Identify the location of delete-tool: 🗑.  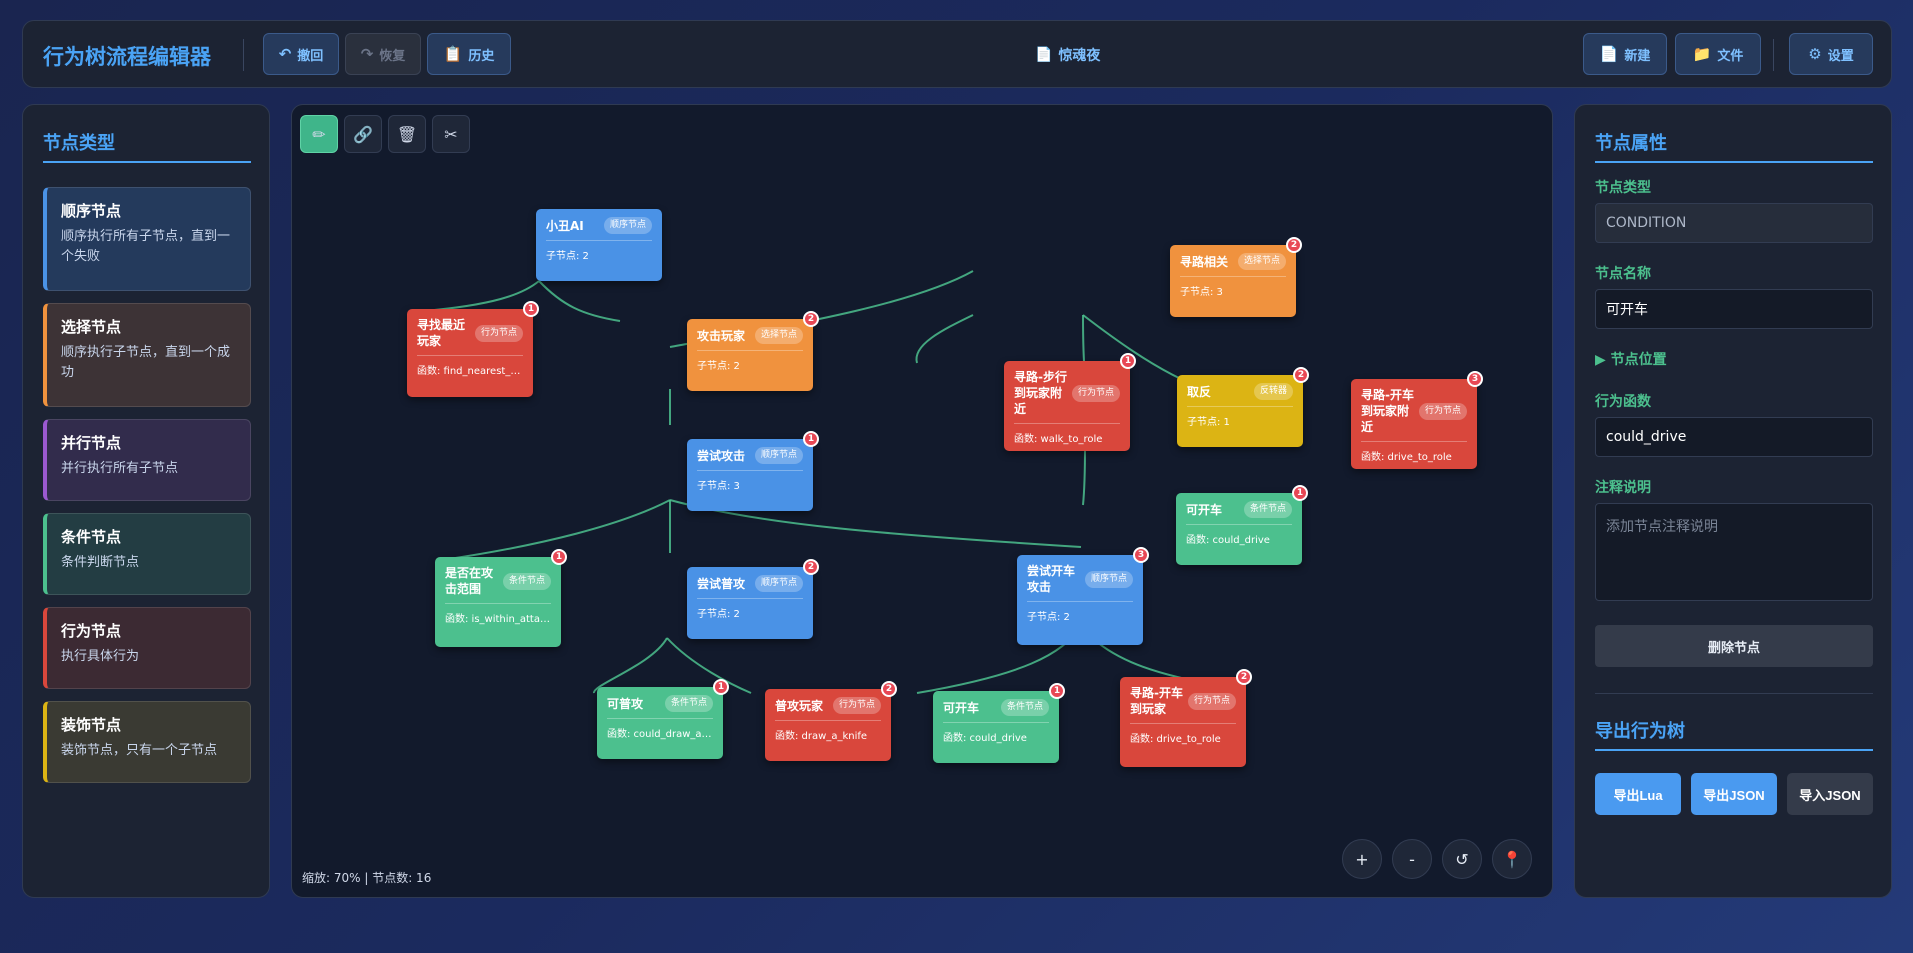
(407, 134).